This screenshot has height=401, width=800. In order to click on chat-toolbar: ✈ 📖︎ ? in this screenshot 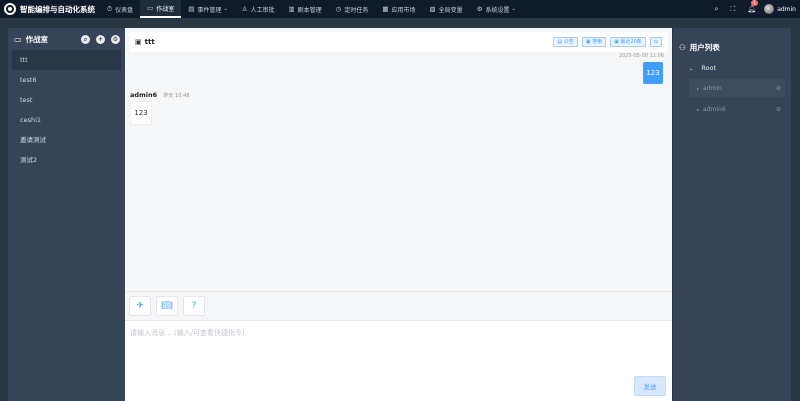, I will do `click(398, 305)`.